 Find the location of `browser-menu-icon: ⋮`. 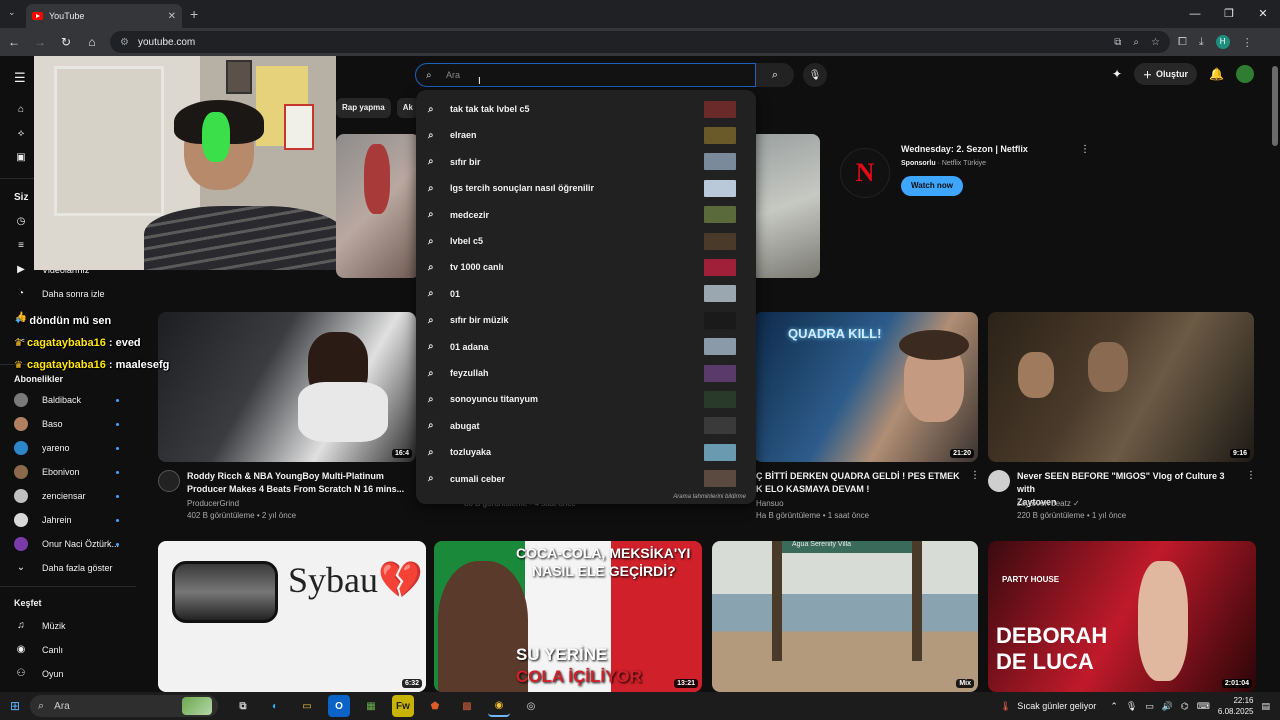

browser-menu-icon: ⋮ is located at coordinates (1247, 42).